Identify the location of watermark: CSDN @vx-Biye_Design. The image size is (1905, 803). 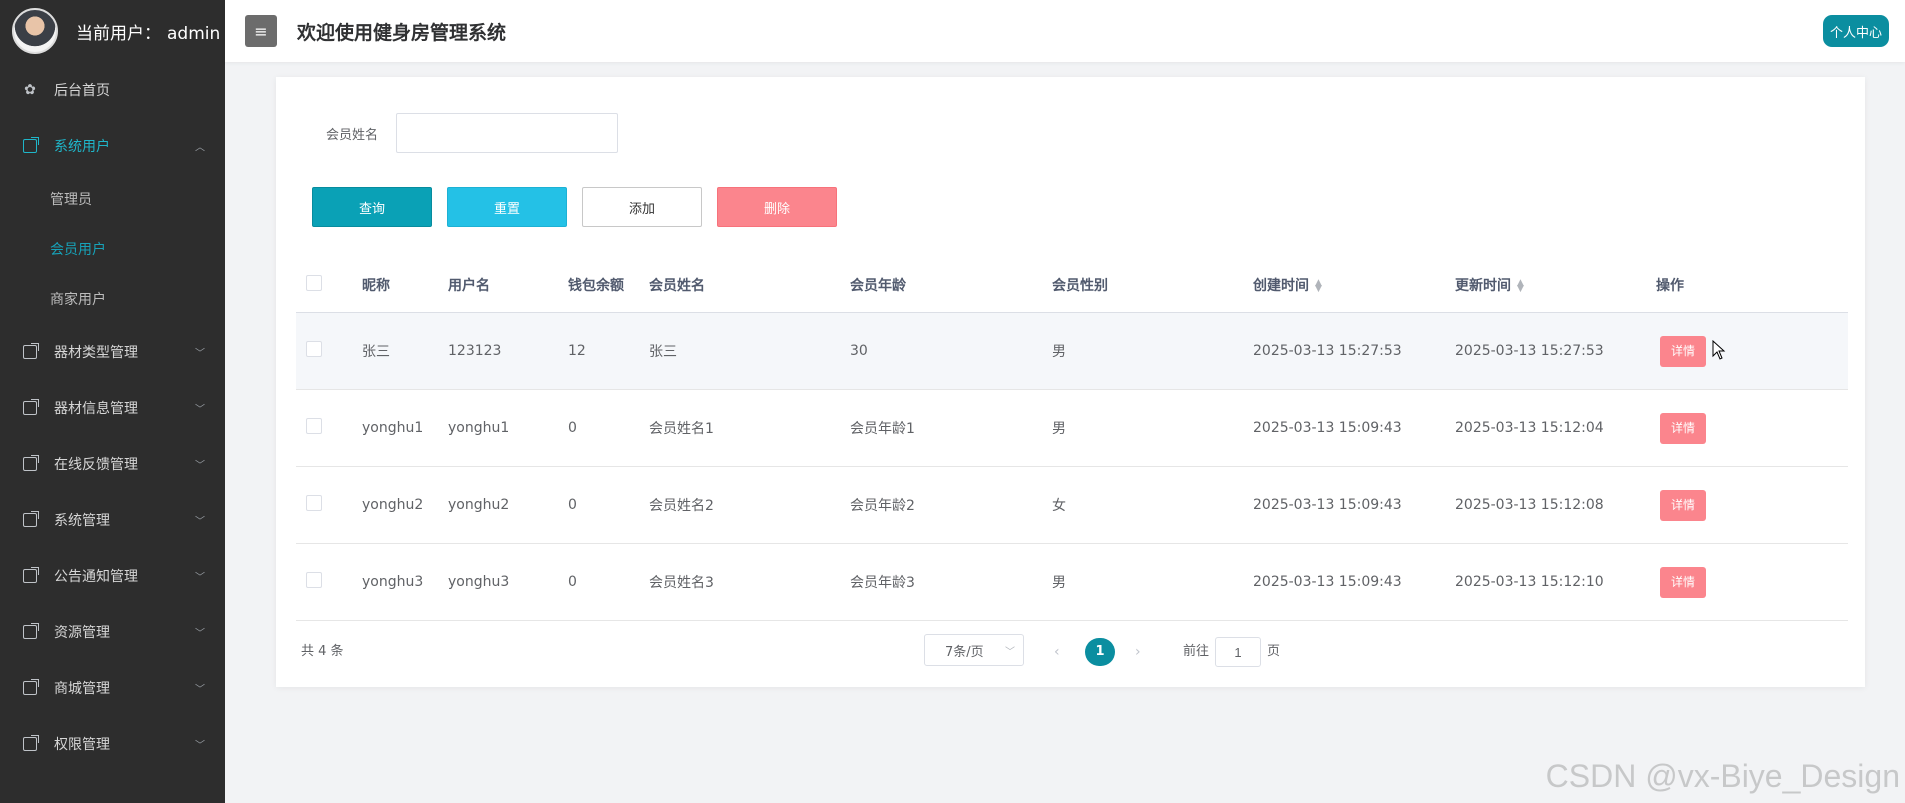
(1722, 776).